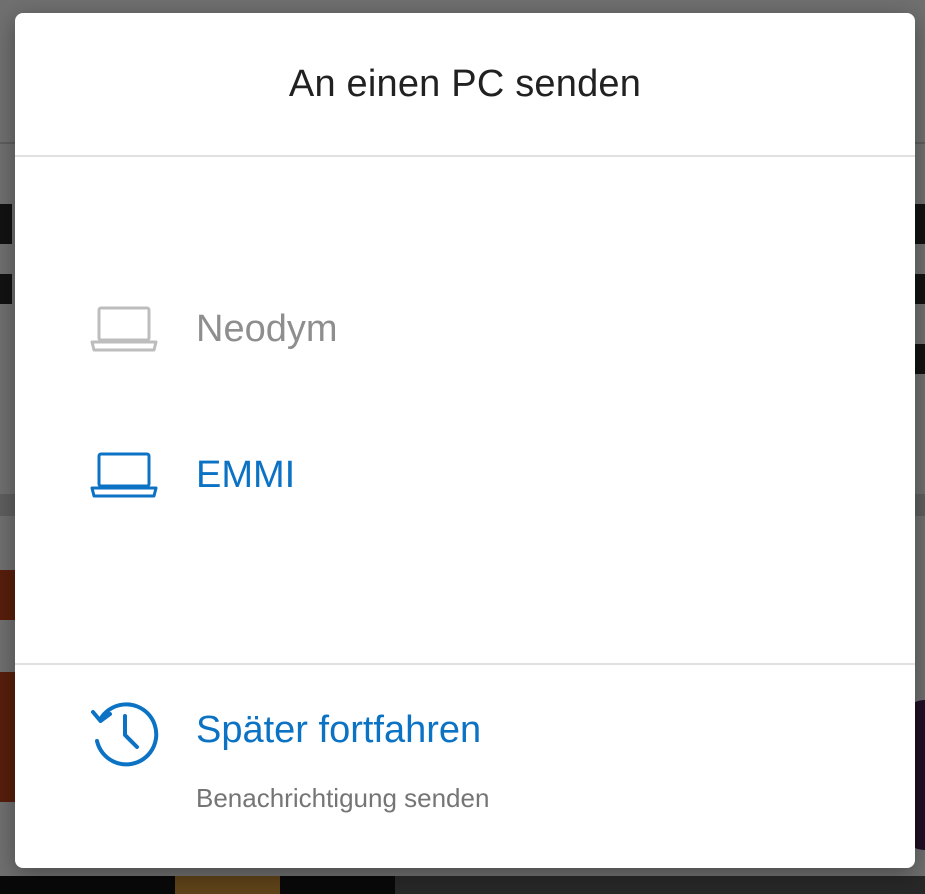  Describe the element at coordinates (267, 328) in the screenshot. I see `device-name: Neodym` at that location.